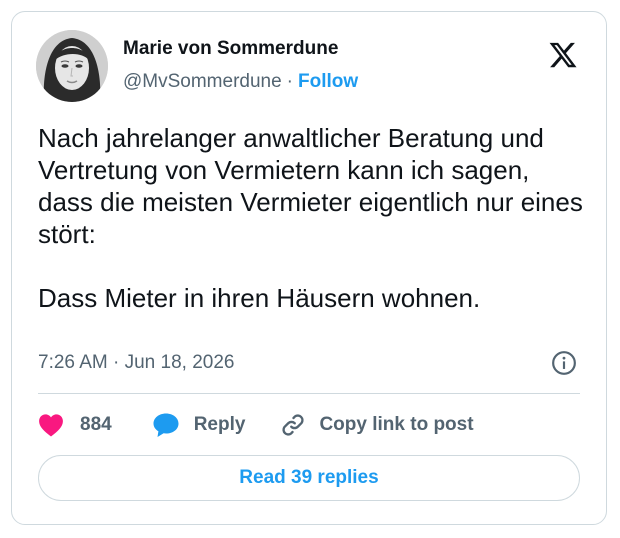 The height and width of the screenshot is (538, 620). I want to click on like-button: 884, so click(75, 425).